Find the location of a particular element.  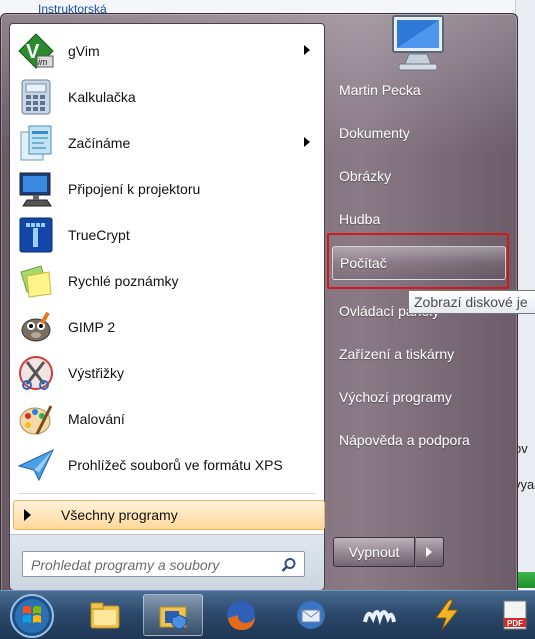

program-projektor: Připojení k projektoru is located at coordinates (167, 189).